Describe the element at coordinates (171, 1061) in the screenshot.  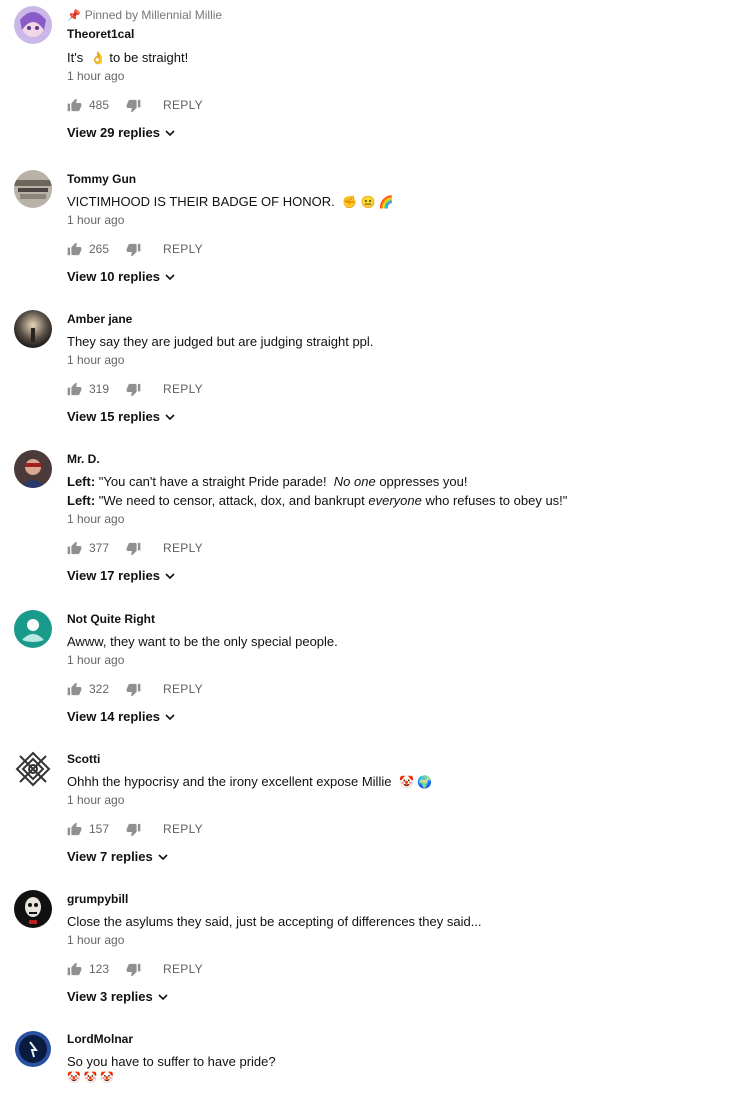
I see `comment-text: So you have to suffer to have pride?` at that location.